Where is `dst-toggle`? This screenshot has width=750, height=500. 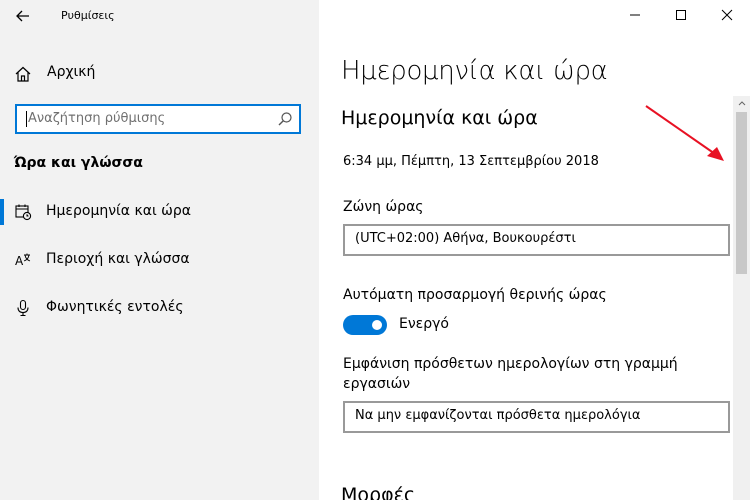
dst-toggle is located at coordinates (365, 325).